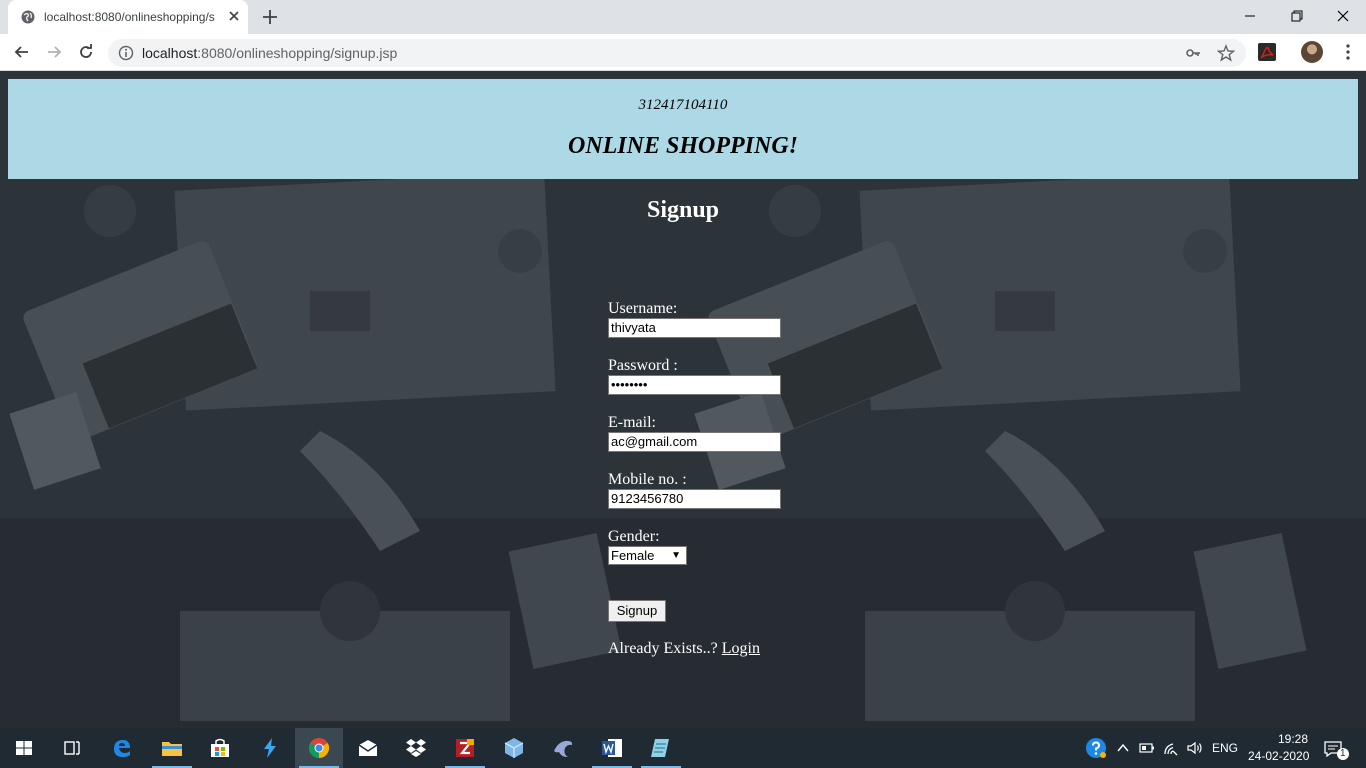  Describe the element at coordinates (633, 555) in the screenshot. I see `gender-selected-value: Female` at that location.